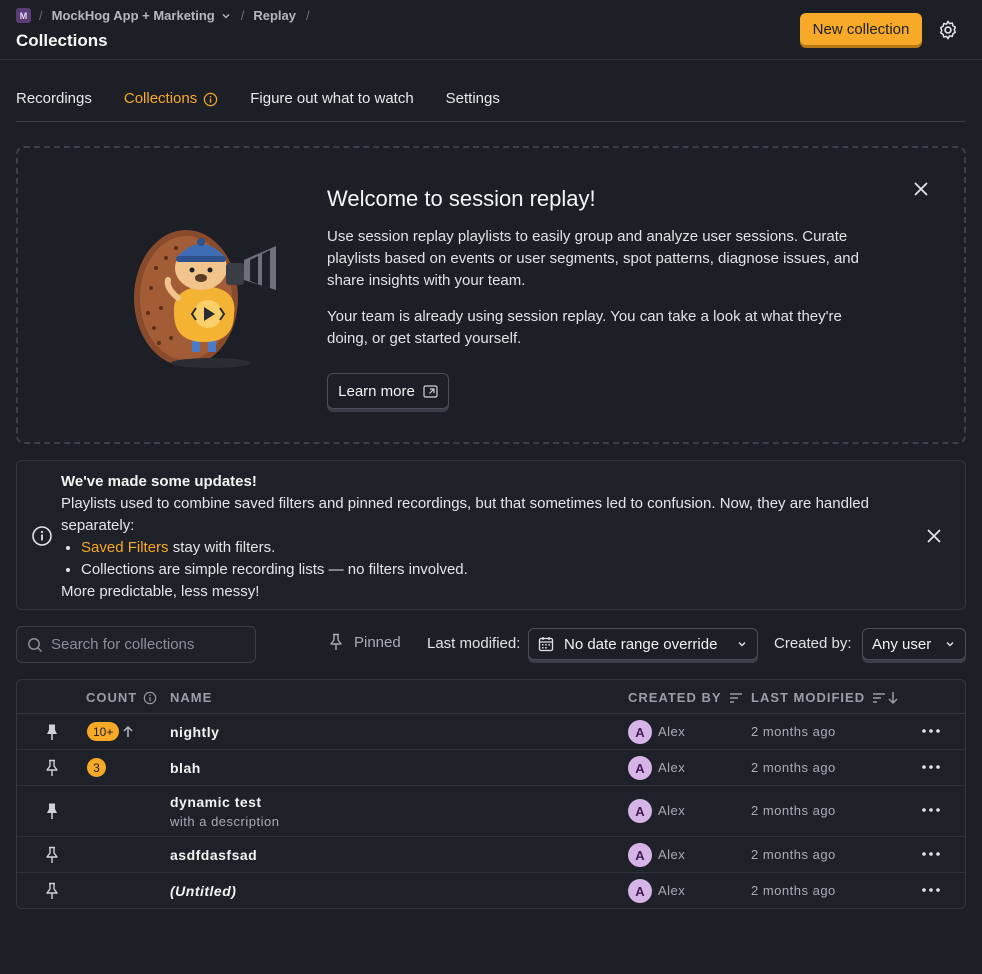 Image resolution: width=982 pixels, height=974 pixels. What do you see at coordinates (159, 481) in the screenshot?
I see `notice-title: We've made some updates!` at bounding box center [159, 481].